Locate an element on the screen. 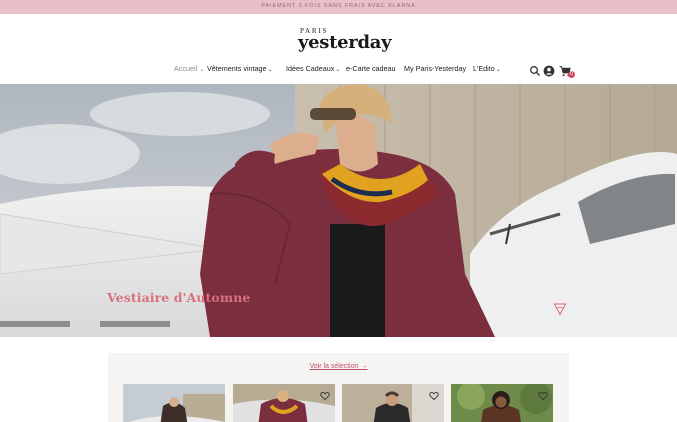  cart-icon: 0 is located at coordinates (567, 71).